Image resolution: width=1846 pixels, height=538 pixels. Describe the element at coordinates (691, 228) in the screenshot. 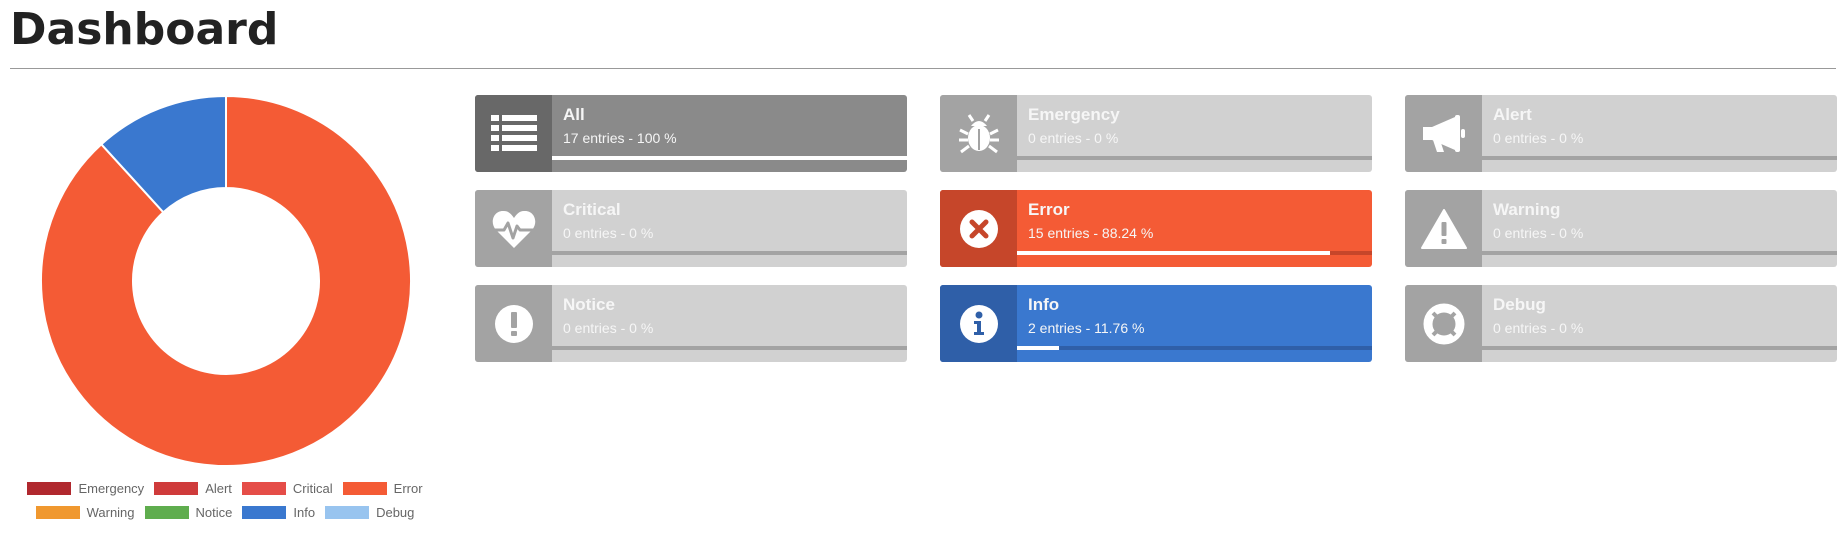

I see `tile-critical: Critical 0 entries - 0 %` at that location.